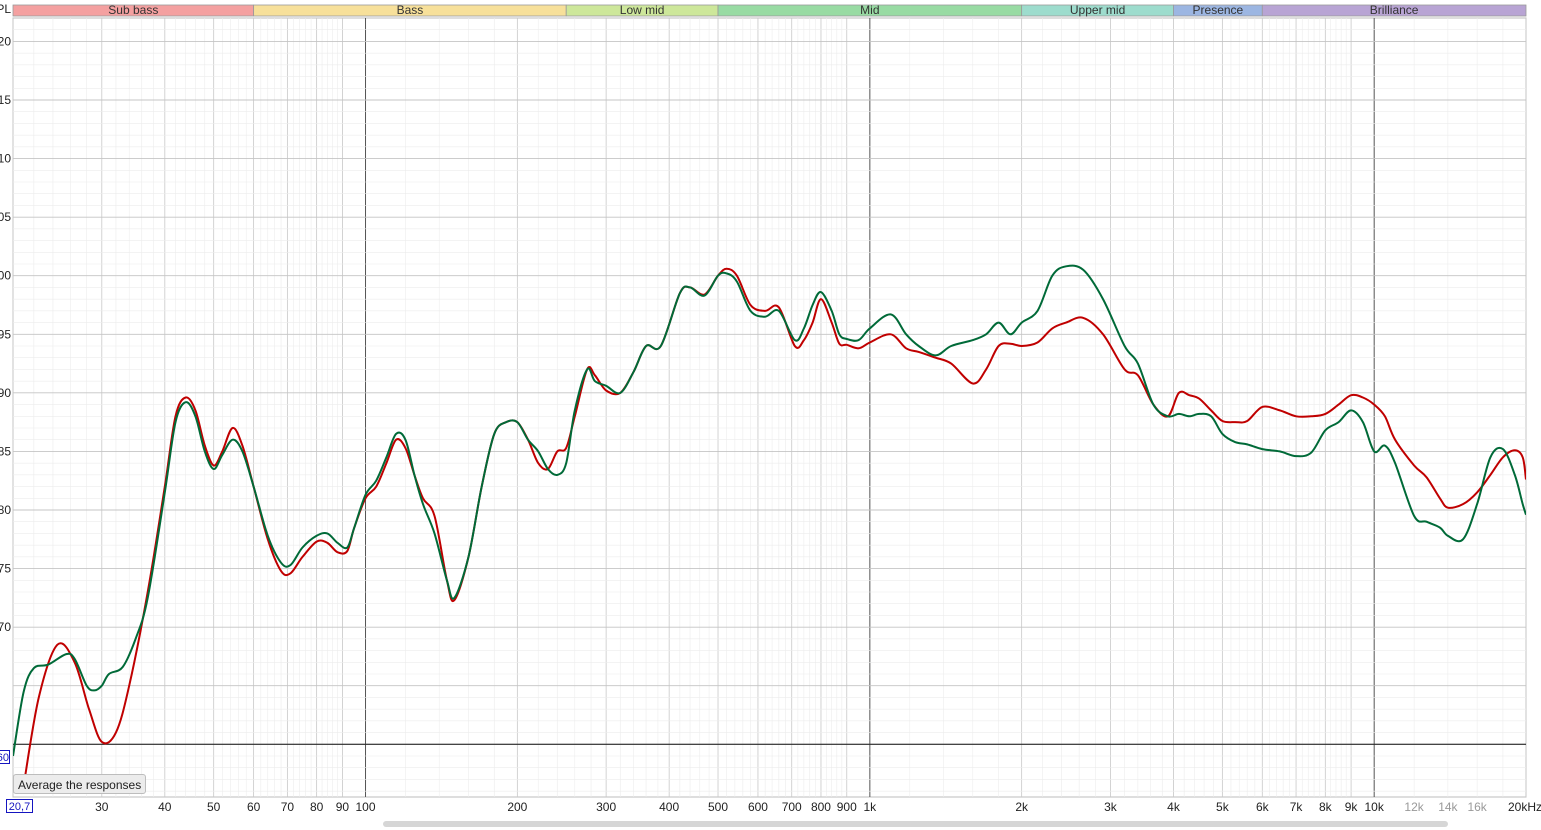 This screenshot has width=1541, height=830. I want to click on x-tick-label: 100, so click(365, 807).